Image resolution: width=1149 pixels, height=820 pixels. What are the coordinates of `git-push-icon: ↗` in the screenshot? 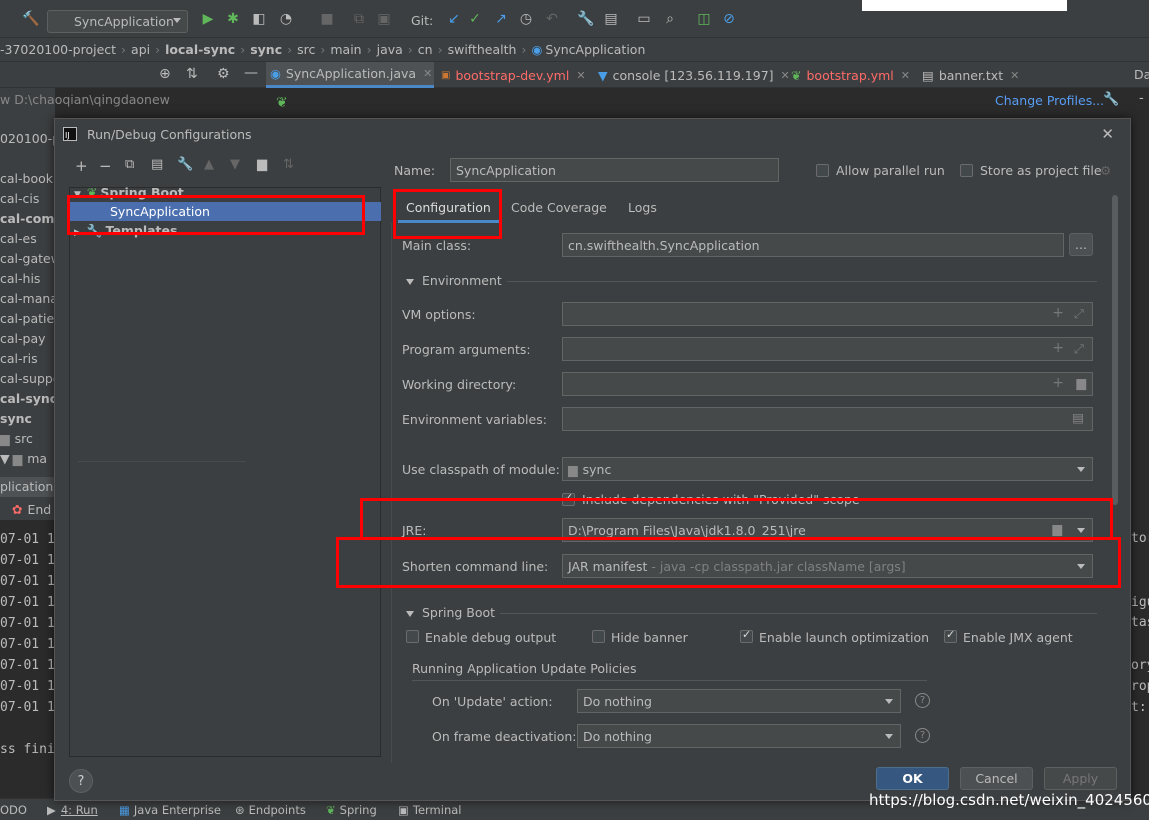 It's located at (501, 19).